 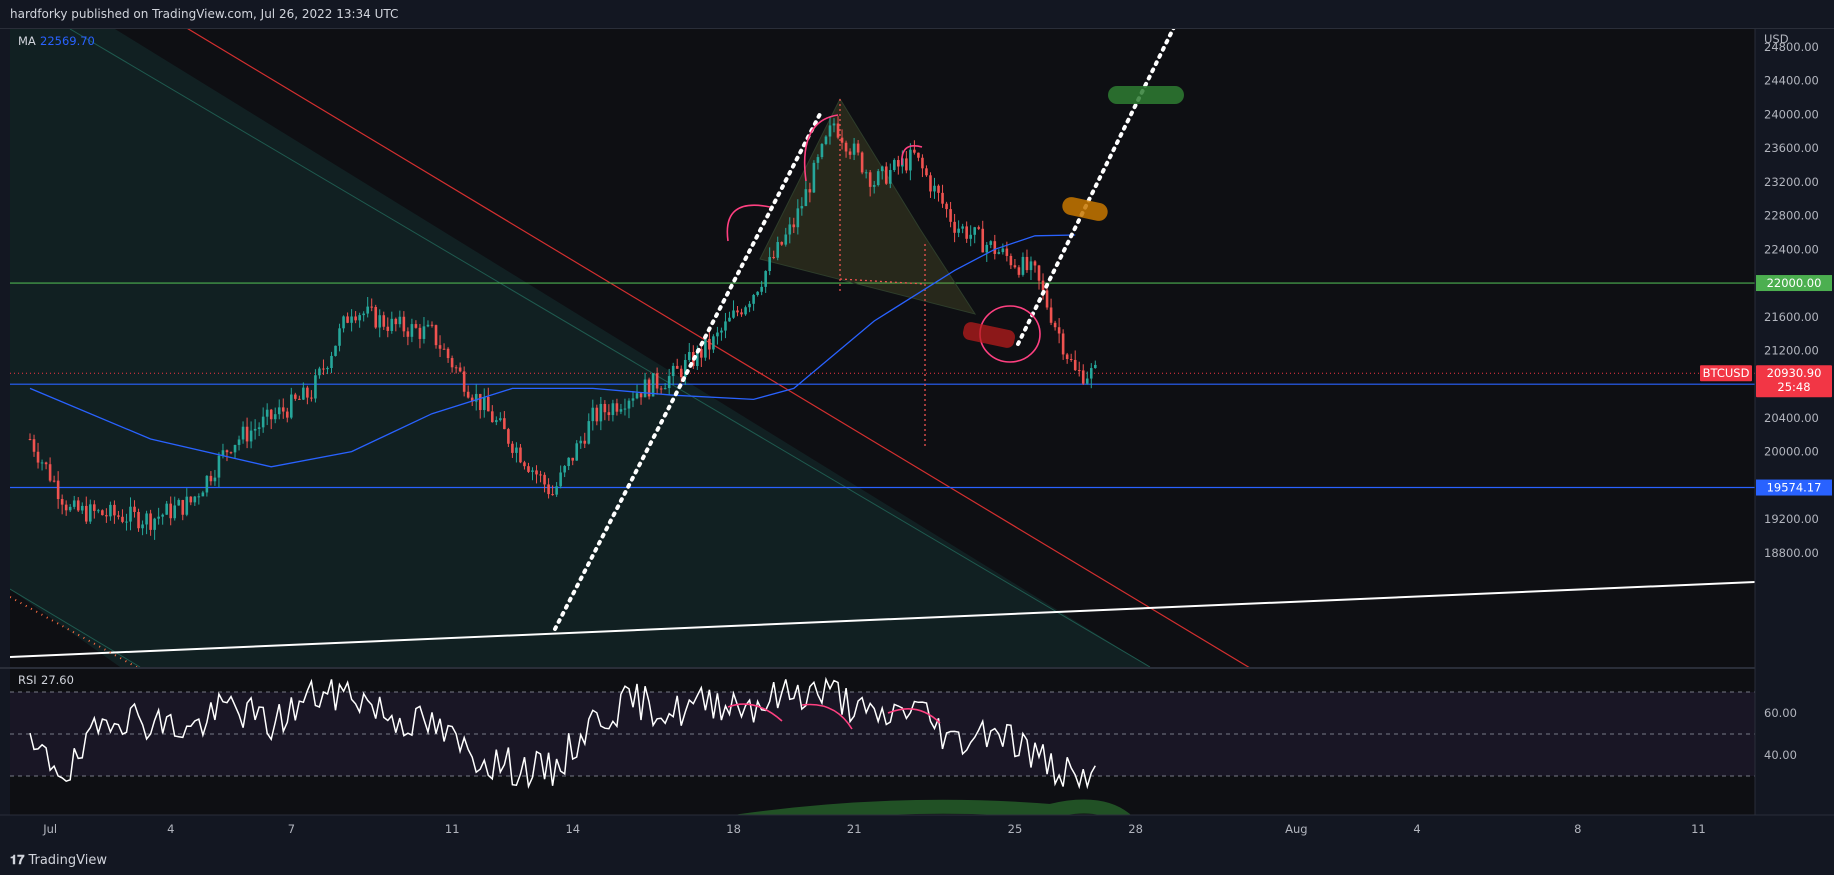 I want to click on price-tick-label: 20000.00, so click(x=1791, y=452).